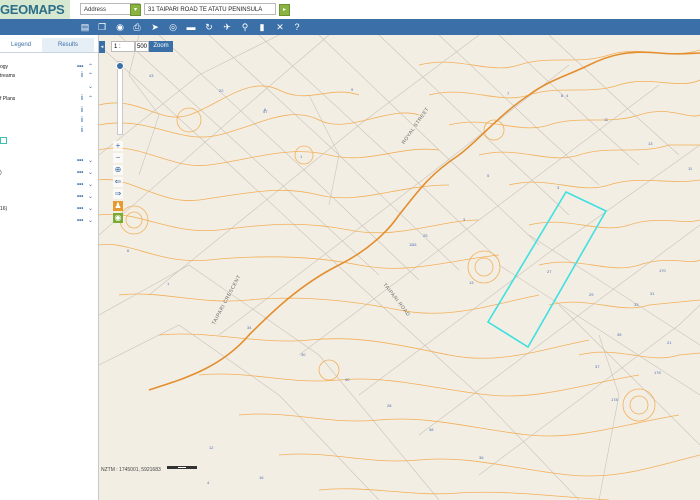  What do you see at coordinates (49, 197) in the screenshot?
I see `legend-row-d: ••• ⌄` at bounding box center [49, 197].